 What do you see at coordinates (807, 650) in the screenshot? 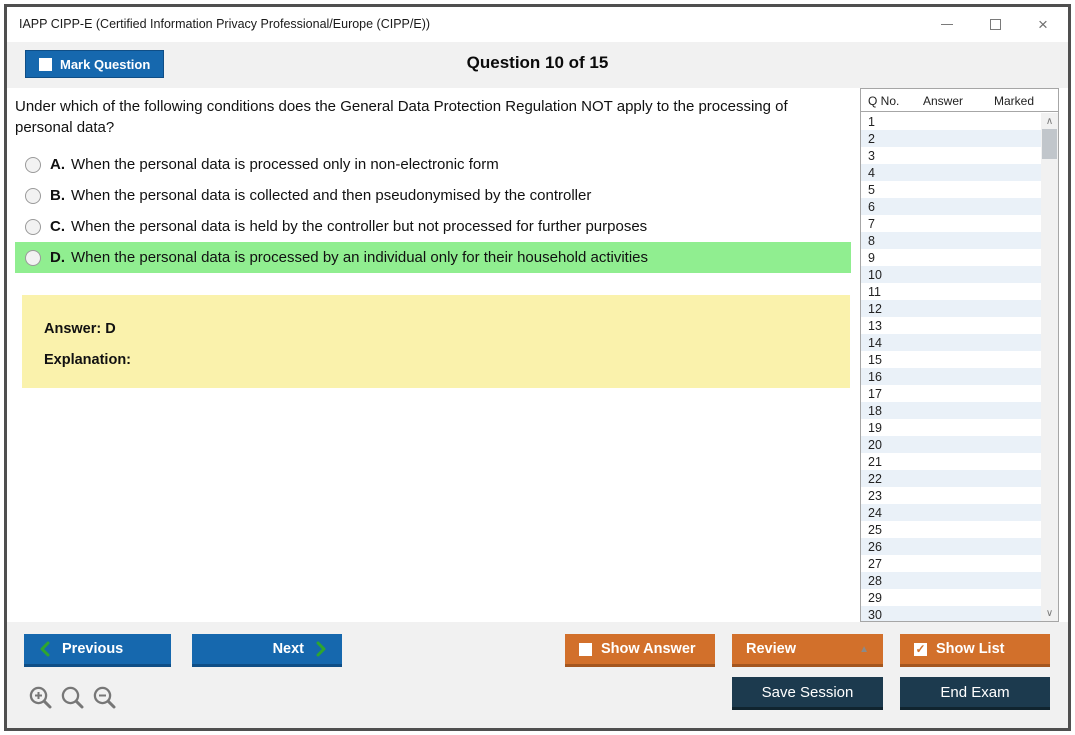
I see `review-dropdown-button: Review ▲` at bounding box center [807, 650].